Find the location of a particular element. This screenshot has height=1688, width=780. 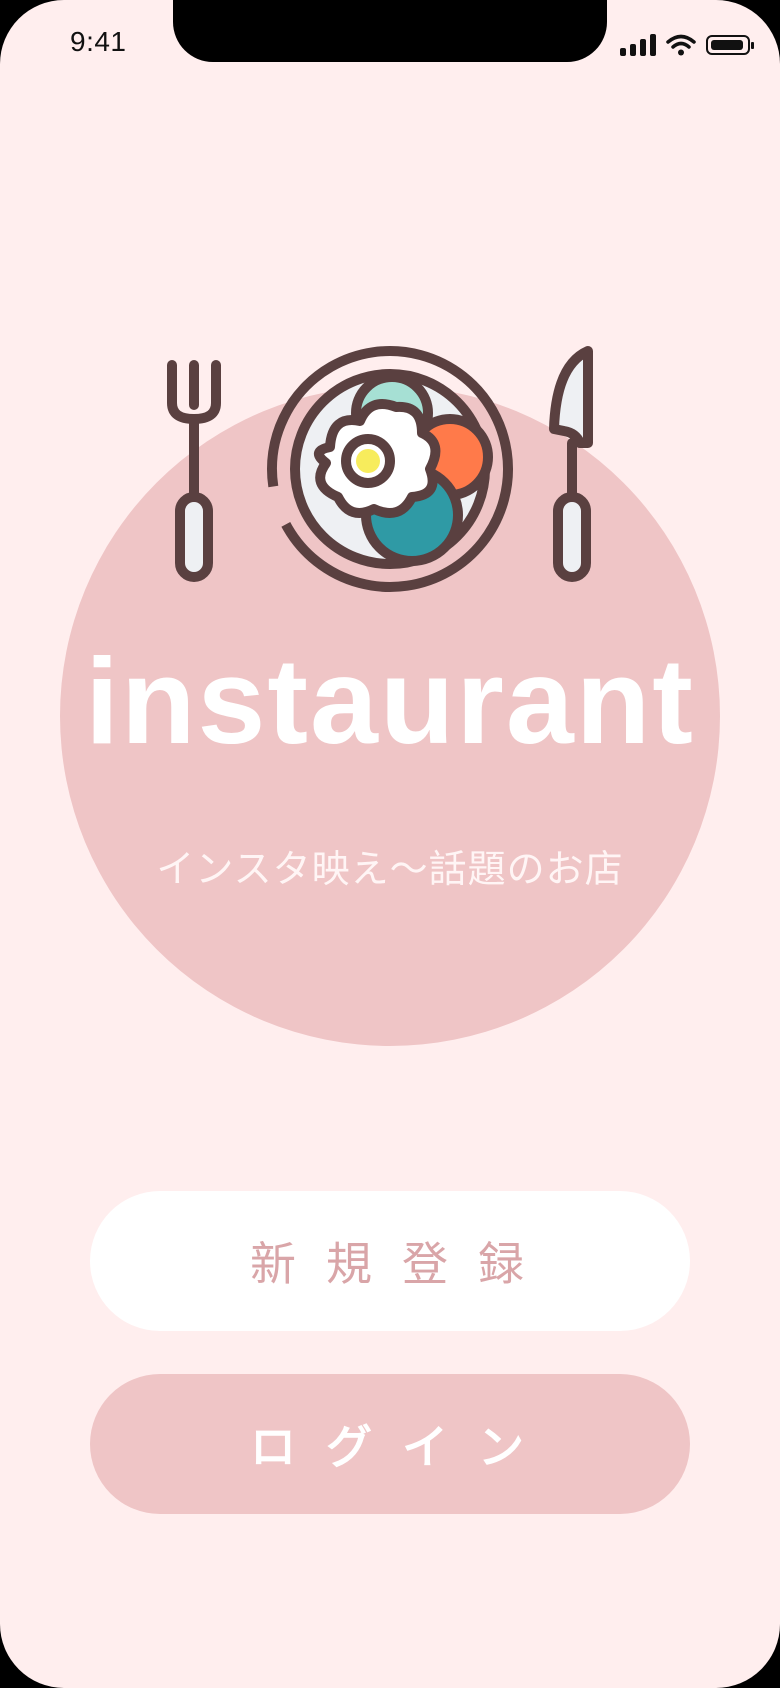

cellular-signal-icon is located at coordinates (638, 45).